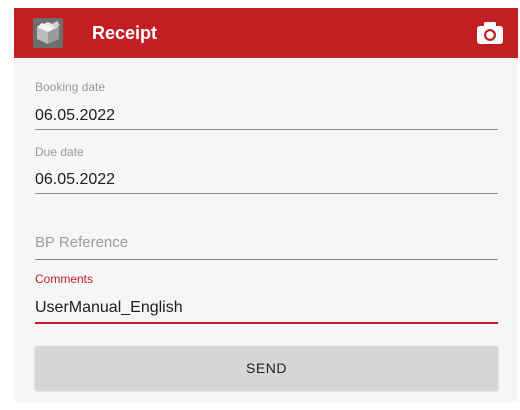 This screenshot has width=520, height=410. I want to click on comments-underline, so click(266, 323).